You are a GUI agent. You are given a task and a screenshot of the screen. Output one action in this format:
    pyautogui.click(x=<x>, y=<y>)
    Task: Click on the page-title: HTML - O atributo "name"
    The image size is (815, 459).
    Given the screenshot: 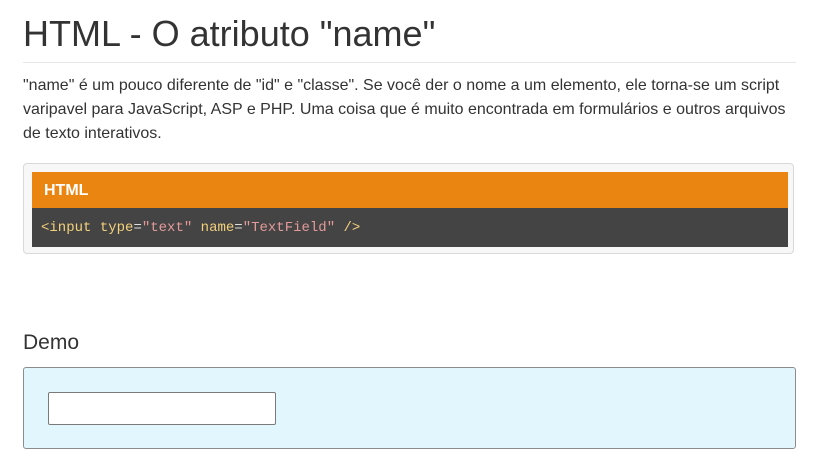 What is the action you would take?
    pyautogui.click(x=229, y=33)
    